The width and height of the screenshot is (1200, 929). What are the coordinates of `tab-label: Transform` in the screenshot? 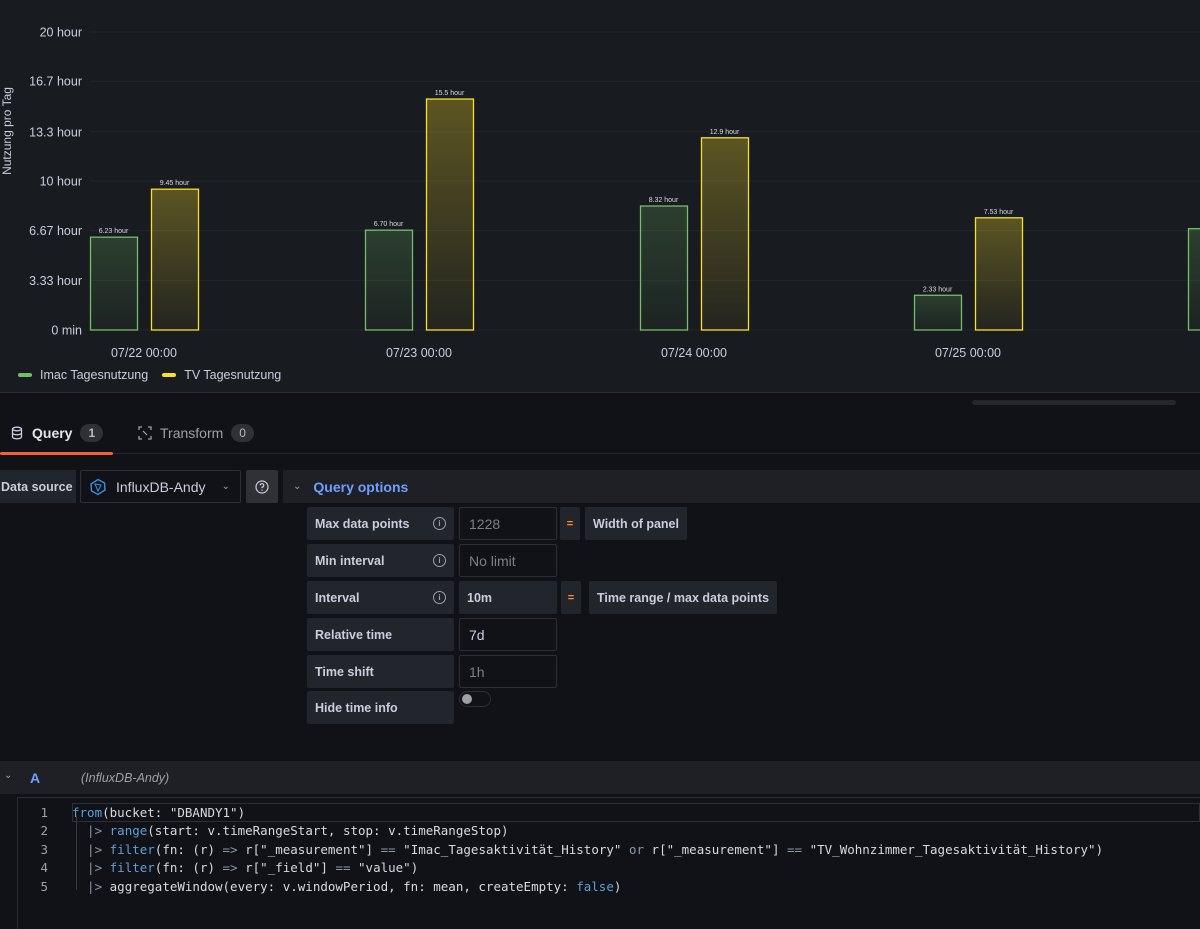 It's located at (192, 432).